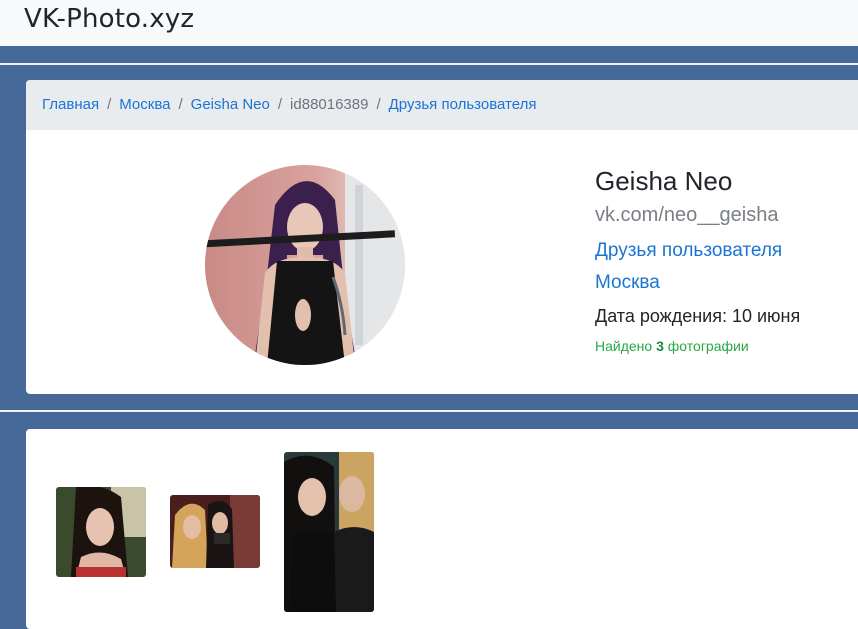  Describe the element at coordinates (70, 104) in the screenshot. I see `breadcrumb-home: Главная` at that location.